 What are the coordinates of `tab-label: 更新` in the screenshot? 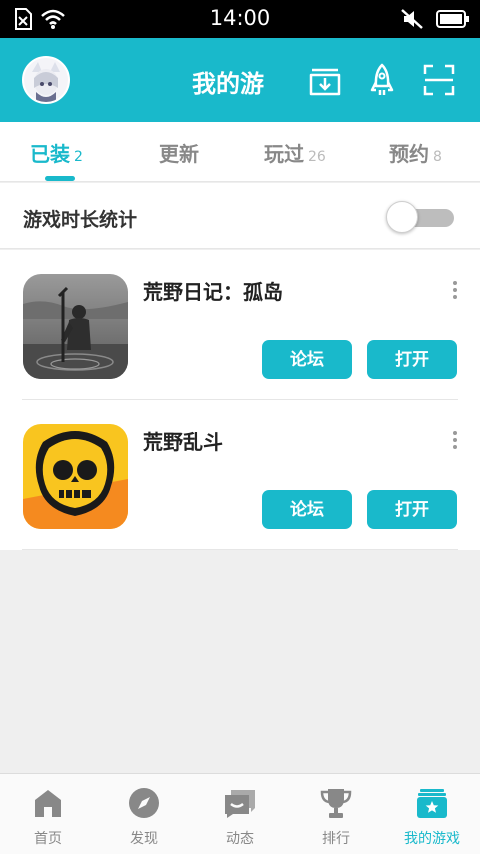 It's located at (179, 154).